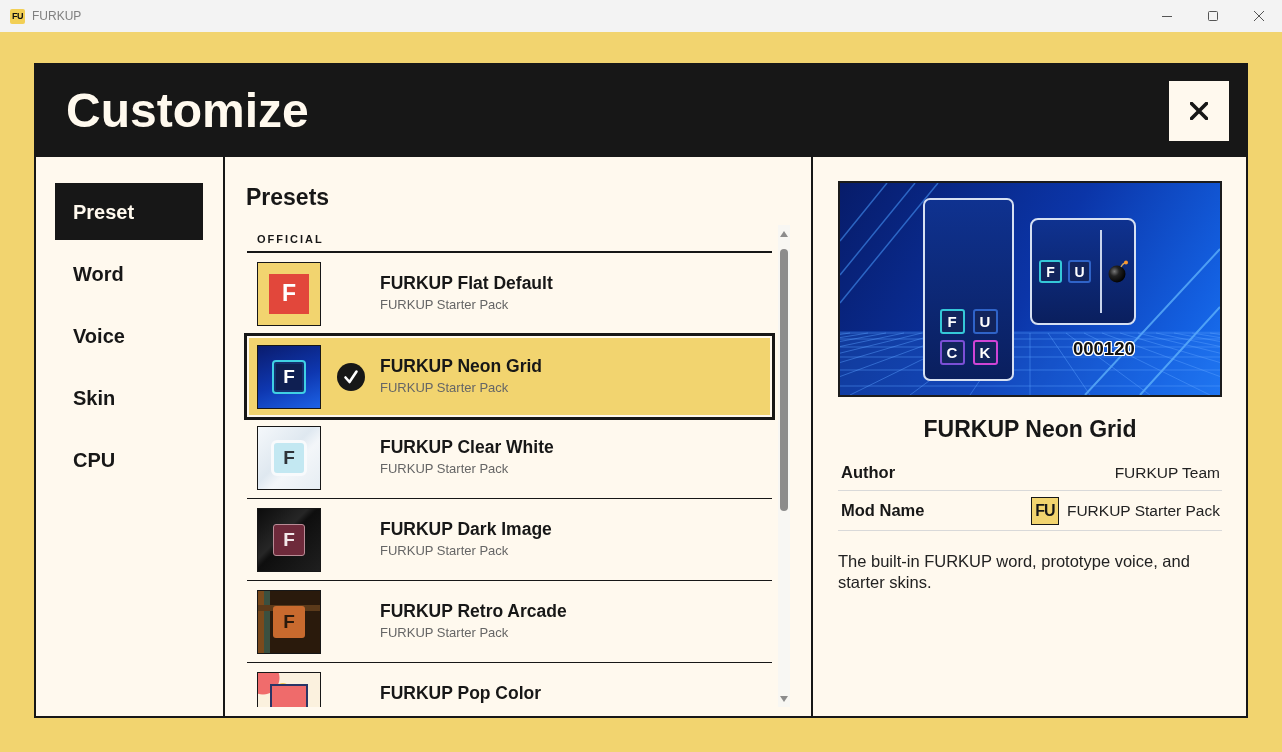  What do you see at coordinates (57, 16) in the screenshot?
I see `window-title: FURKUP` at bounding box center [57, 16].